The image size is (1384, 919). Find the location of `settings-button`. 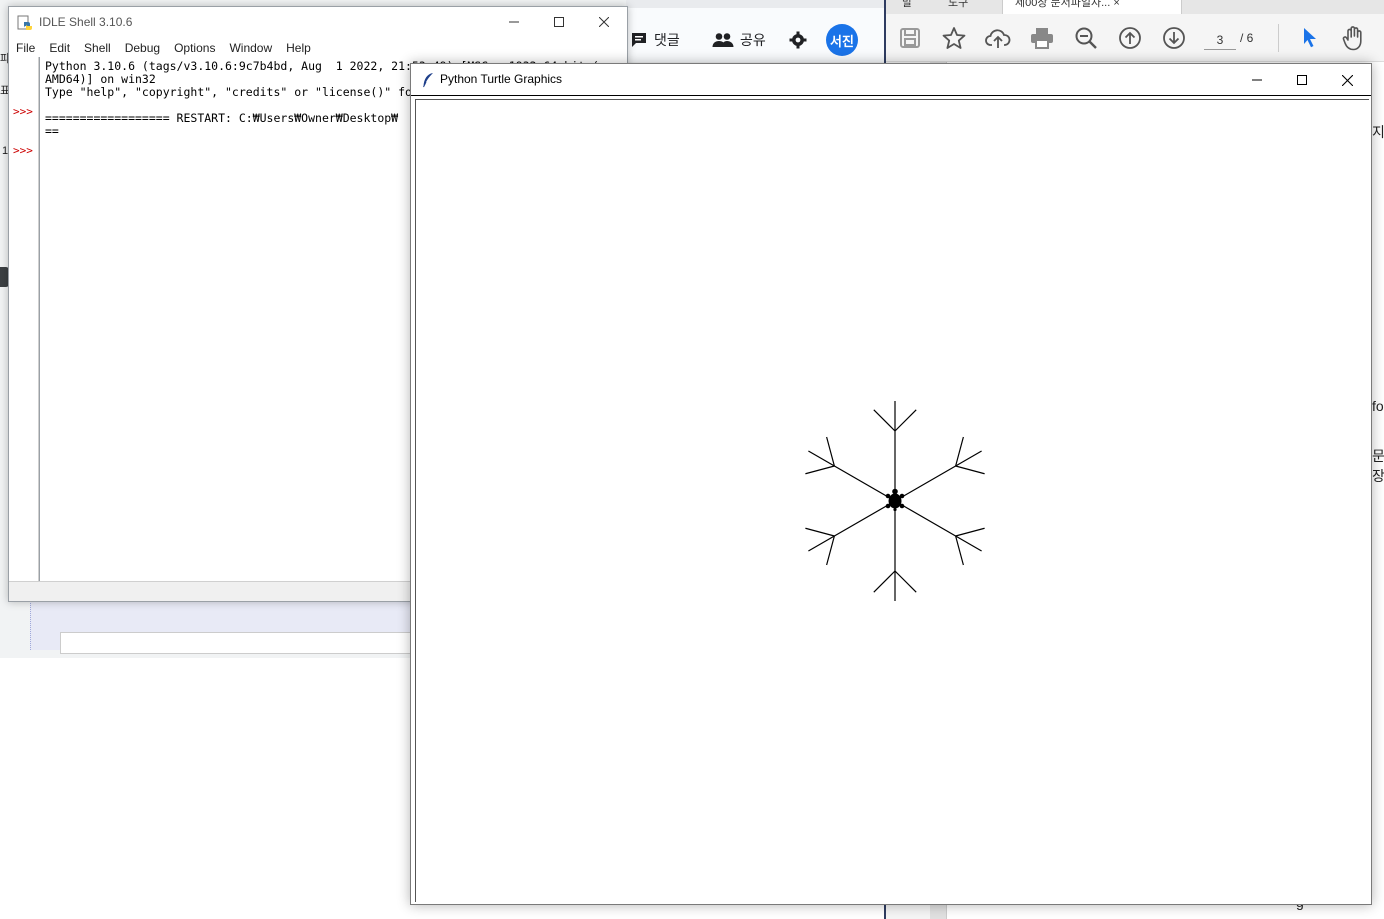

settings-button is located at coordinates (798, 42).